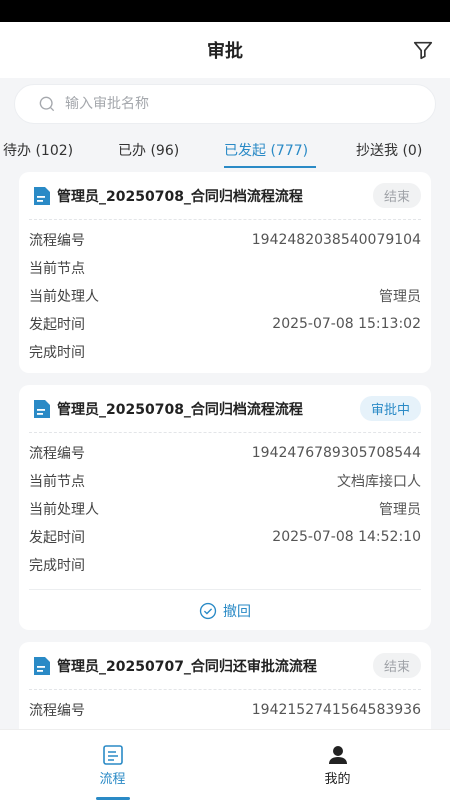 The width and height of the screenshot is (450, 800). I want to click on card-footer: 撤回, so click(225, 610).